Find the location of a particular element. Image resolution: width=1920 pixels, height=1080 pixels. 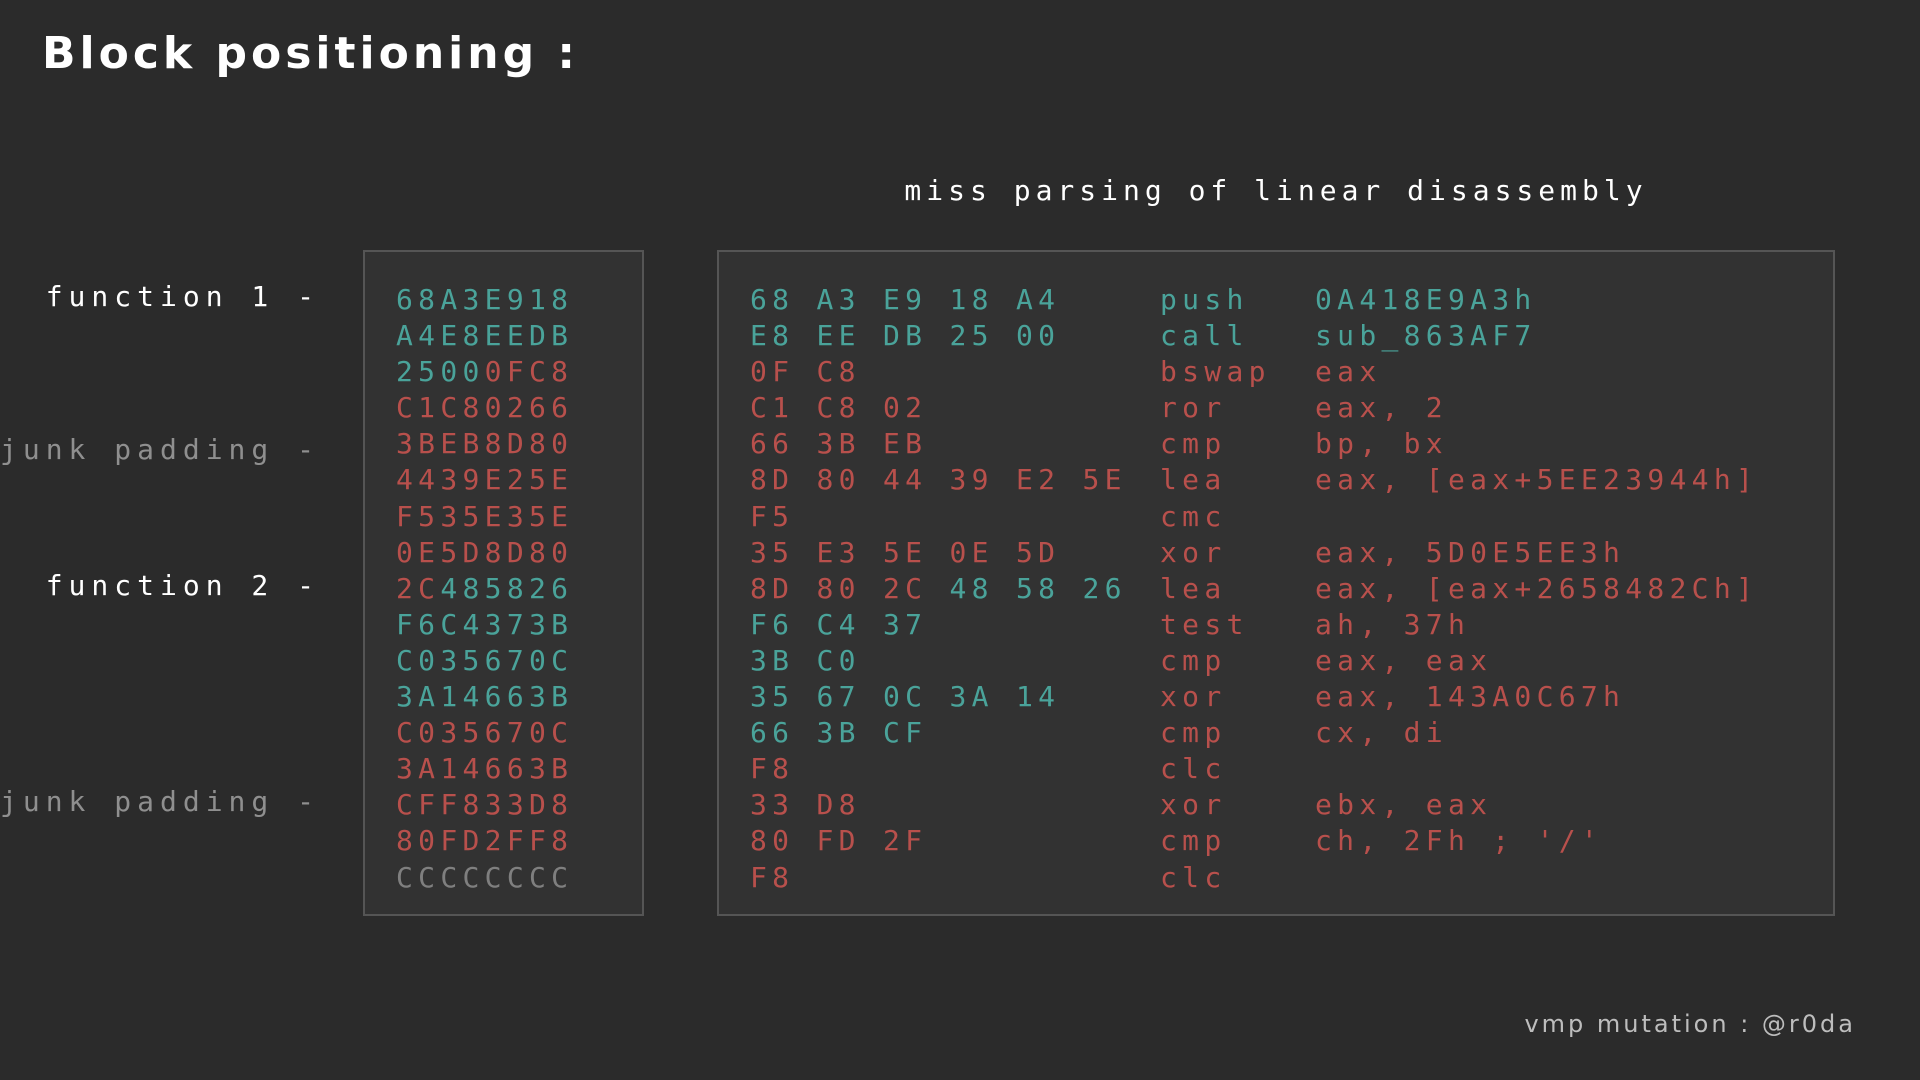

instruction-operands: 0A418E9A3h is located at coordinates (1426, 299).